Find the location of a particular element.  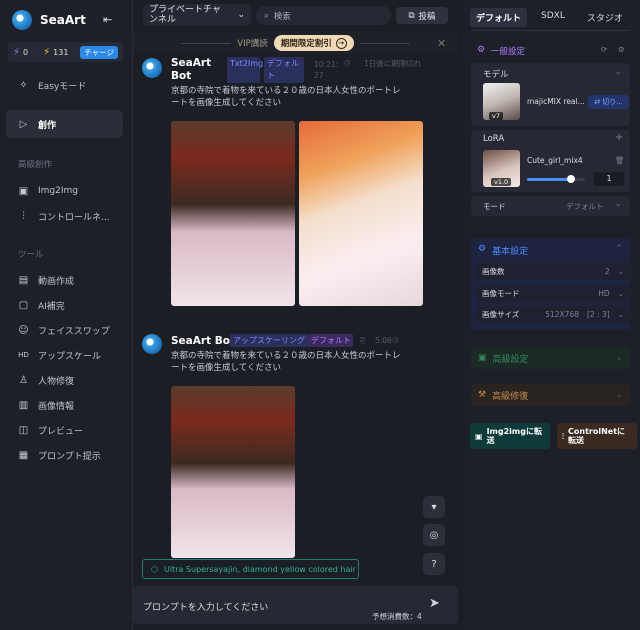

nav-face-swap: ☺ フェイススワップ is located at coordinates (64, 330).